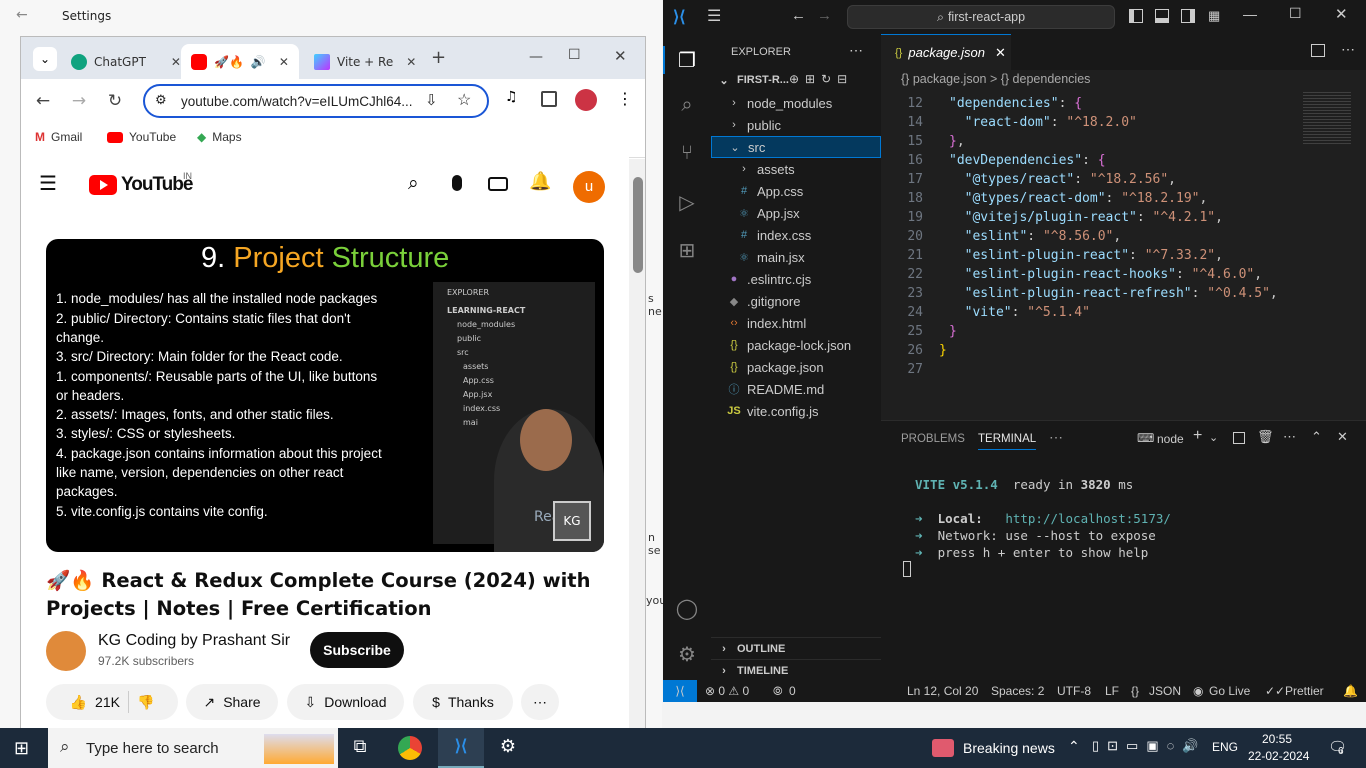 The image size is (1366, 768). What do you see at coordinates (365, 61) in the screenshot?
I see `tab-vite: Vite + Re ✕` at bounding box center [365, 61].